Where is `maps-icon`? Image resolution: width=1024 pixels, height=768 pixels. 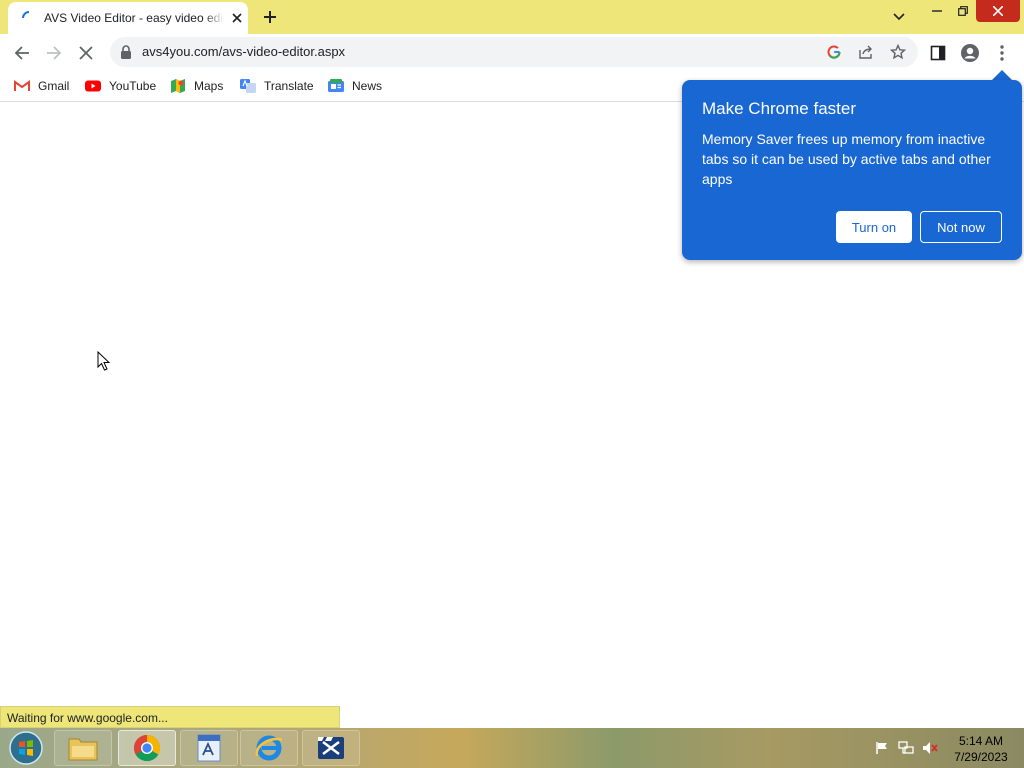
maps-icon is located at coordinates (178, 86).